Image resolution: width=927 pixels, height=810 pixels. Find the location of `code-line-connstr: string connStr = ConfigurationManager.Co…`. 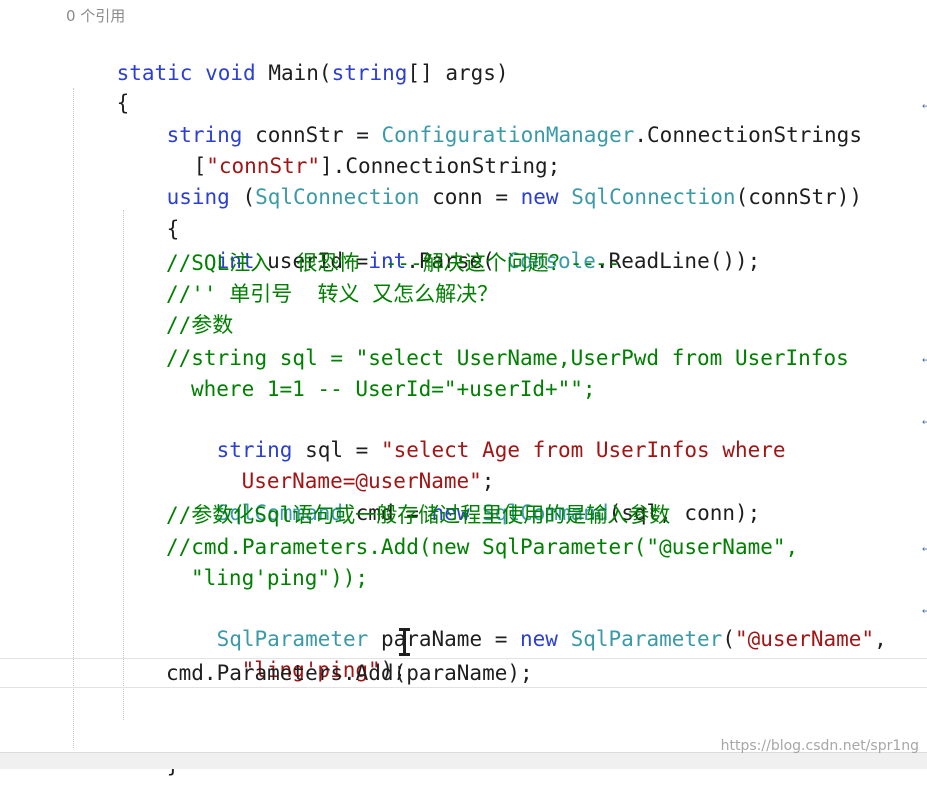

code-line-connstr: string connStr = ConfigurationManager.Co… is located at coordinates (489, 118).